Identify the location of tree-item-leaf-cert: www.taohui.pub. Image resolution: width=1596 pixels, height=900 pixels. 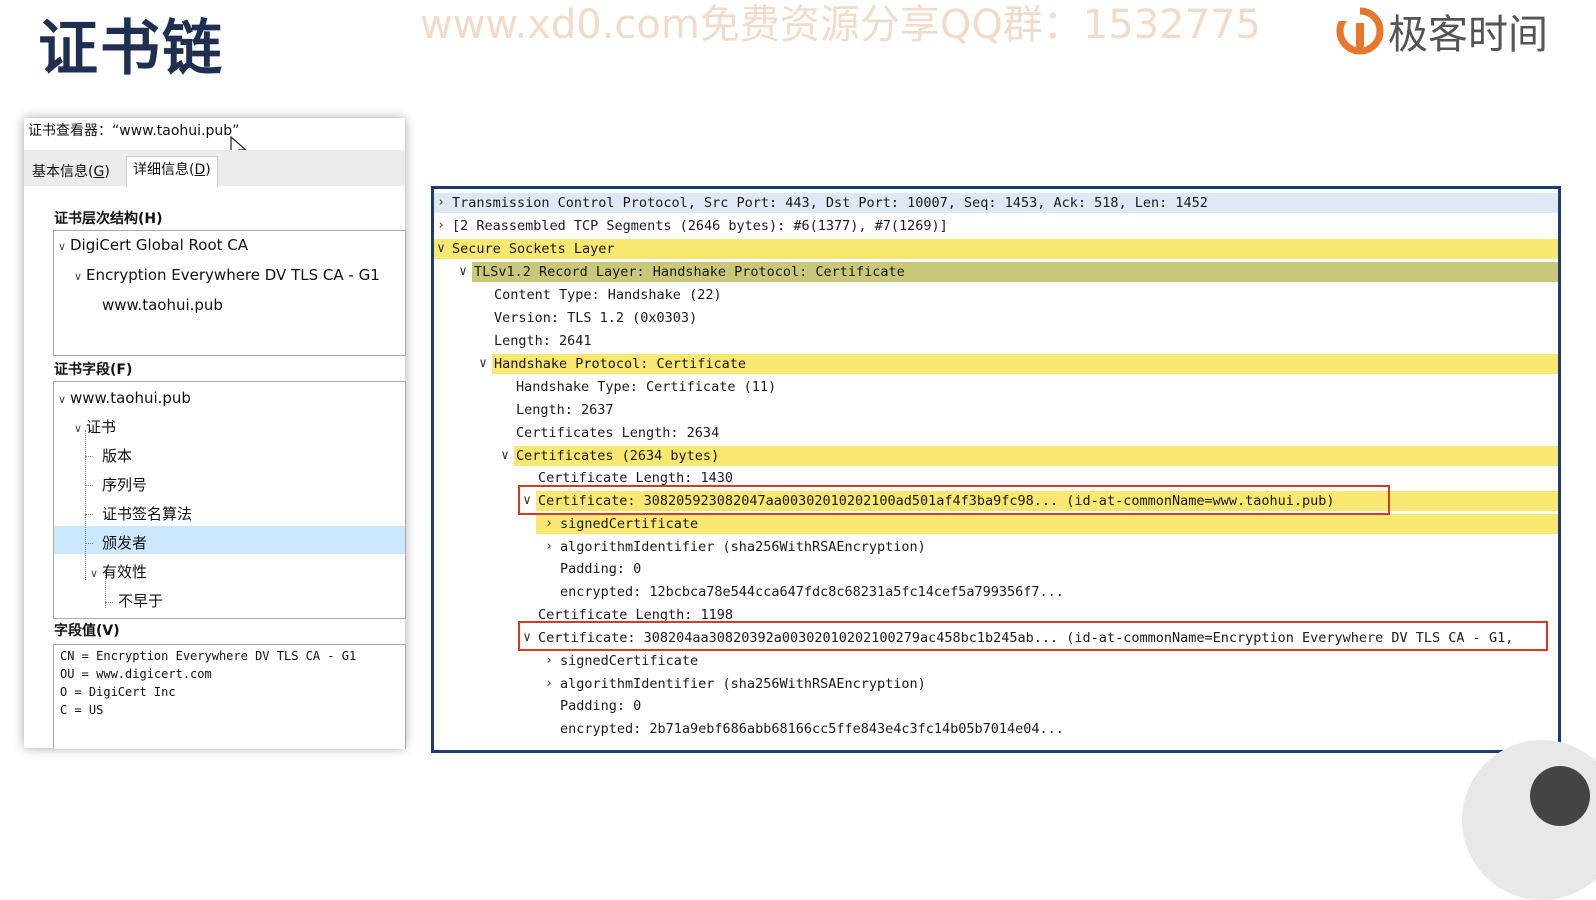
(162, 305).